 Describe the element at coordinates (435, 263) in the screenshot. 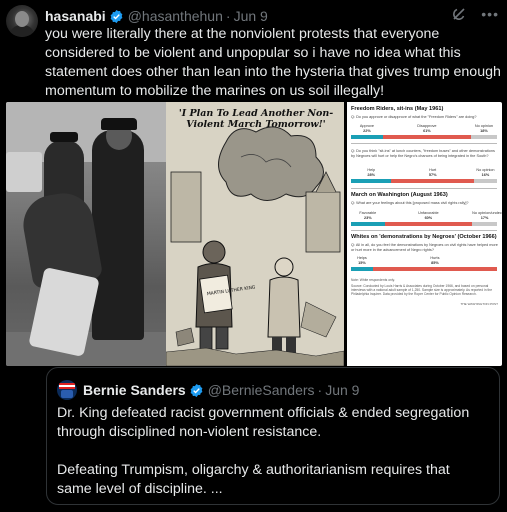

I see `poll-value: 85%` at that location.